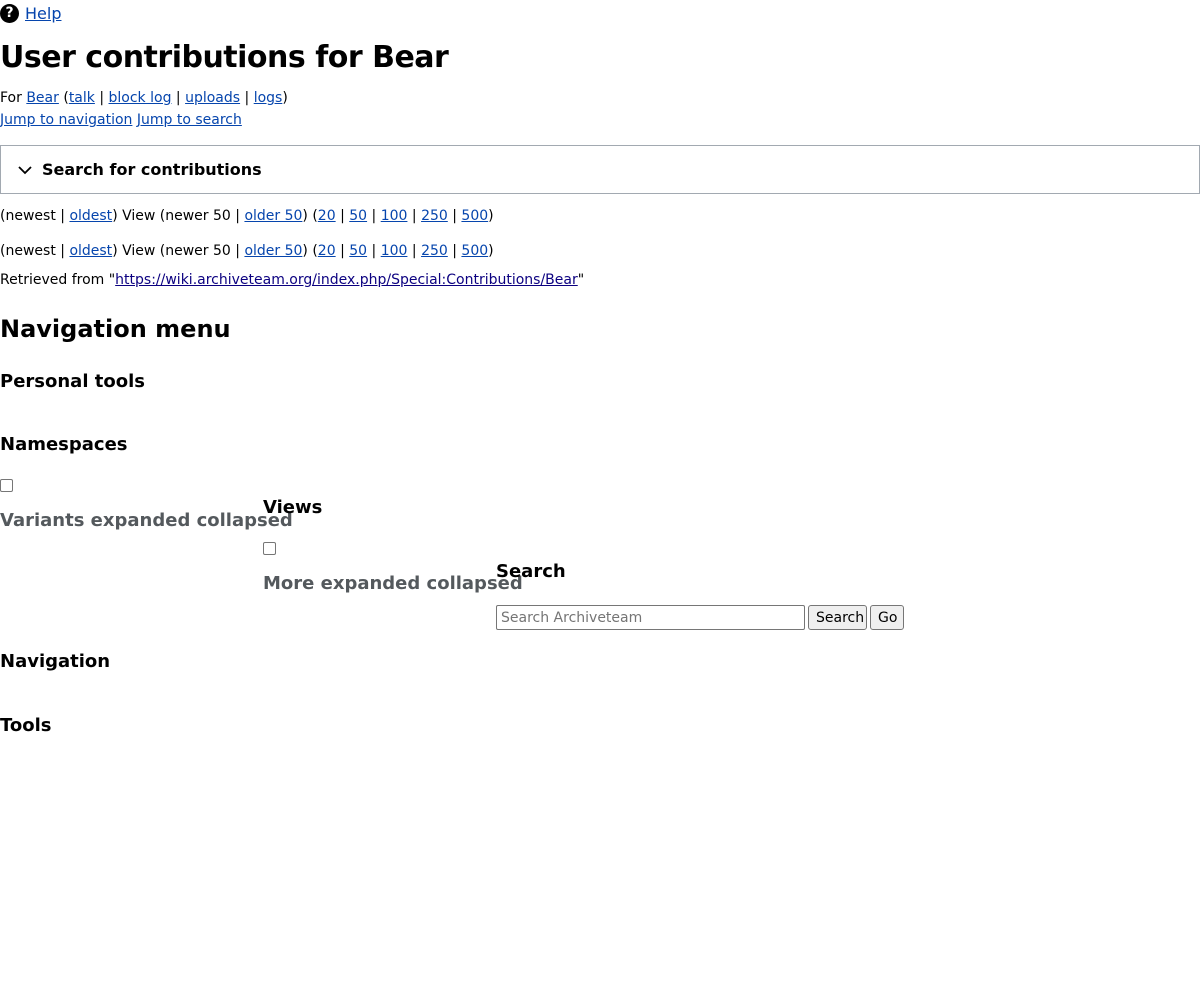 The height and width of the screenshot is (1000, 1200). What do you see at coordinates (72, 381) in the screenshot?
I see `personal-tools-heading: Personal tools` at bounding box center [72, 381].